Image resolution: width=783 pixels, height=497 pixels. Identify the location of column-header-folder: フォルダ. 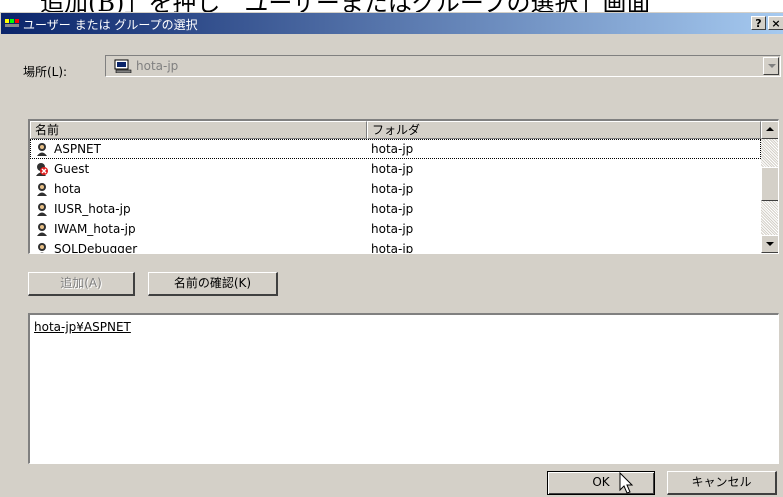
(564, 130).